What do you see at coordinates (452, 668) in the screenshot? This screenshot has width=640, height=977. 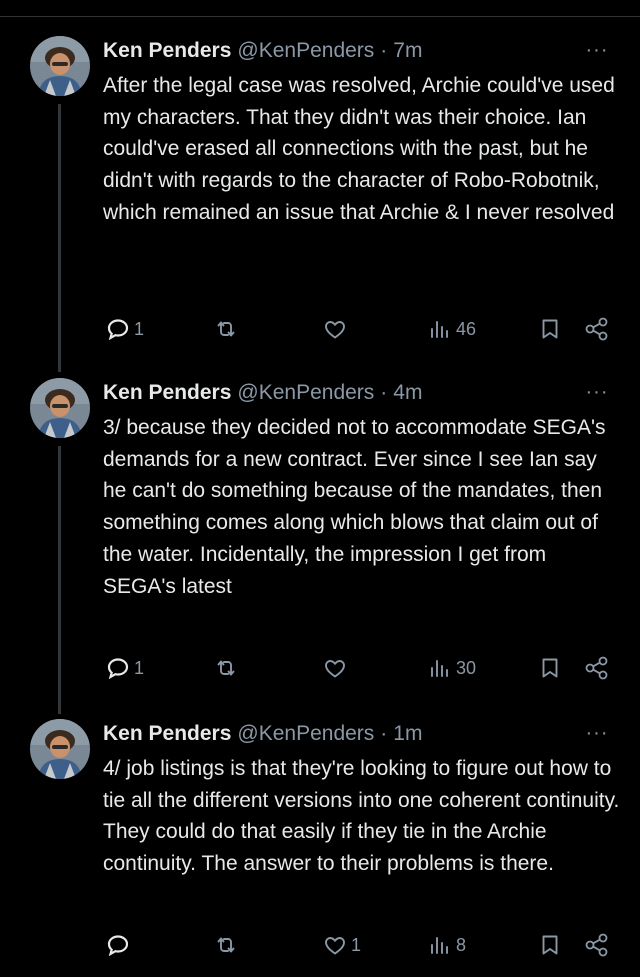 I see `views-button: 30` at bounding box center [452, 668].